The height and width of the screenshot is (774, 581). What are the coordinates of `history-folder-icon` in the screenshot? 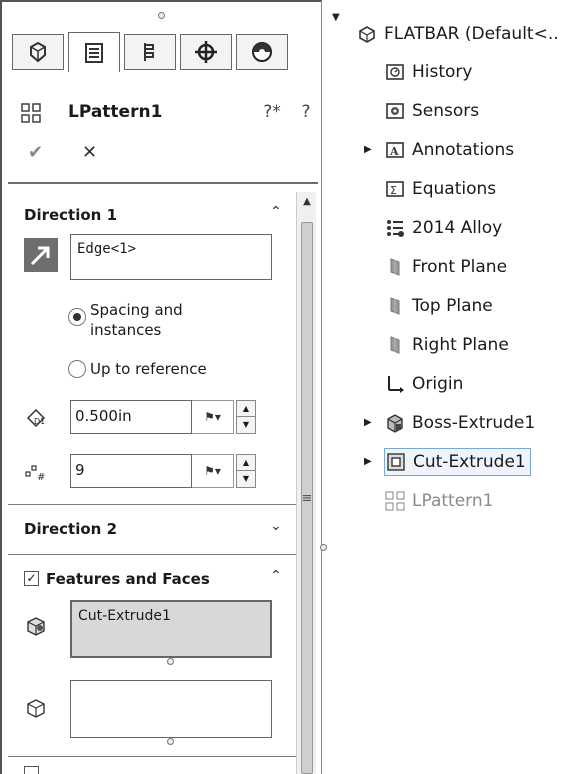 It's located at (395, 72).